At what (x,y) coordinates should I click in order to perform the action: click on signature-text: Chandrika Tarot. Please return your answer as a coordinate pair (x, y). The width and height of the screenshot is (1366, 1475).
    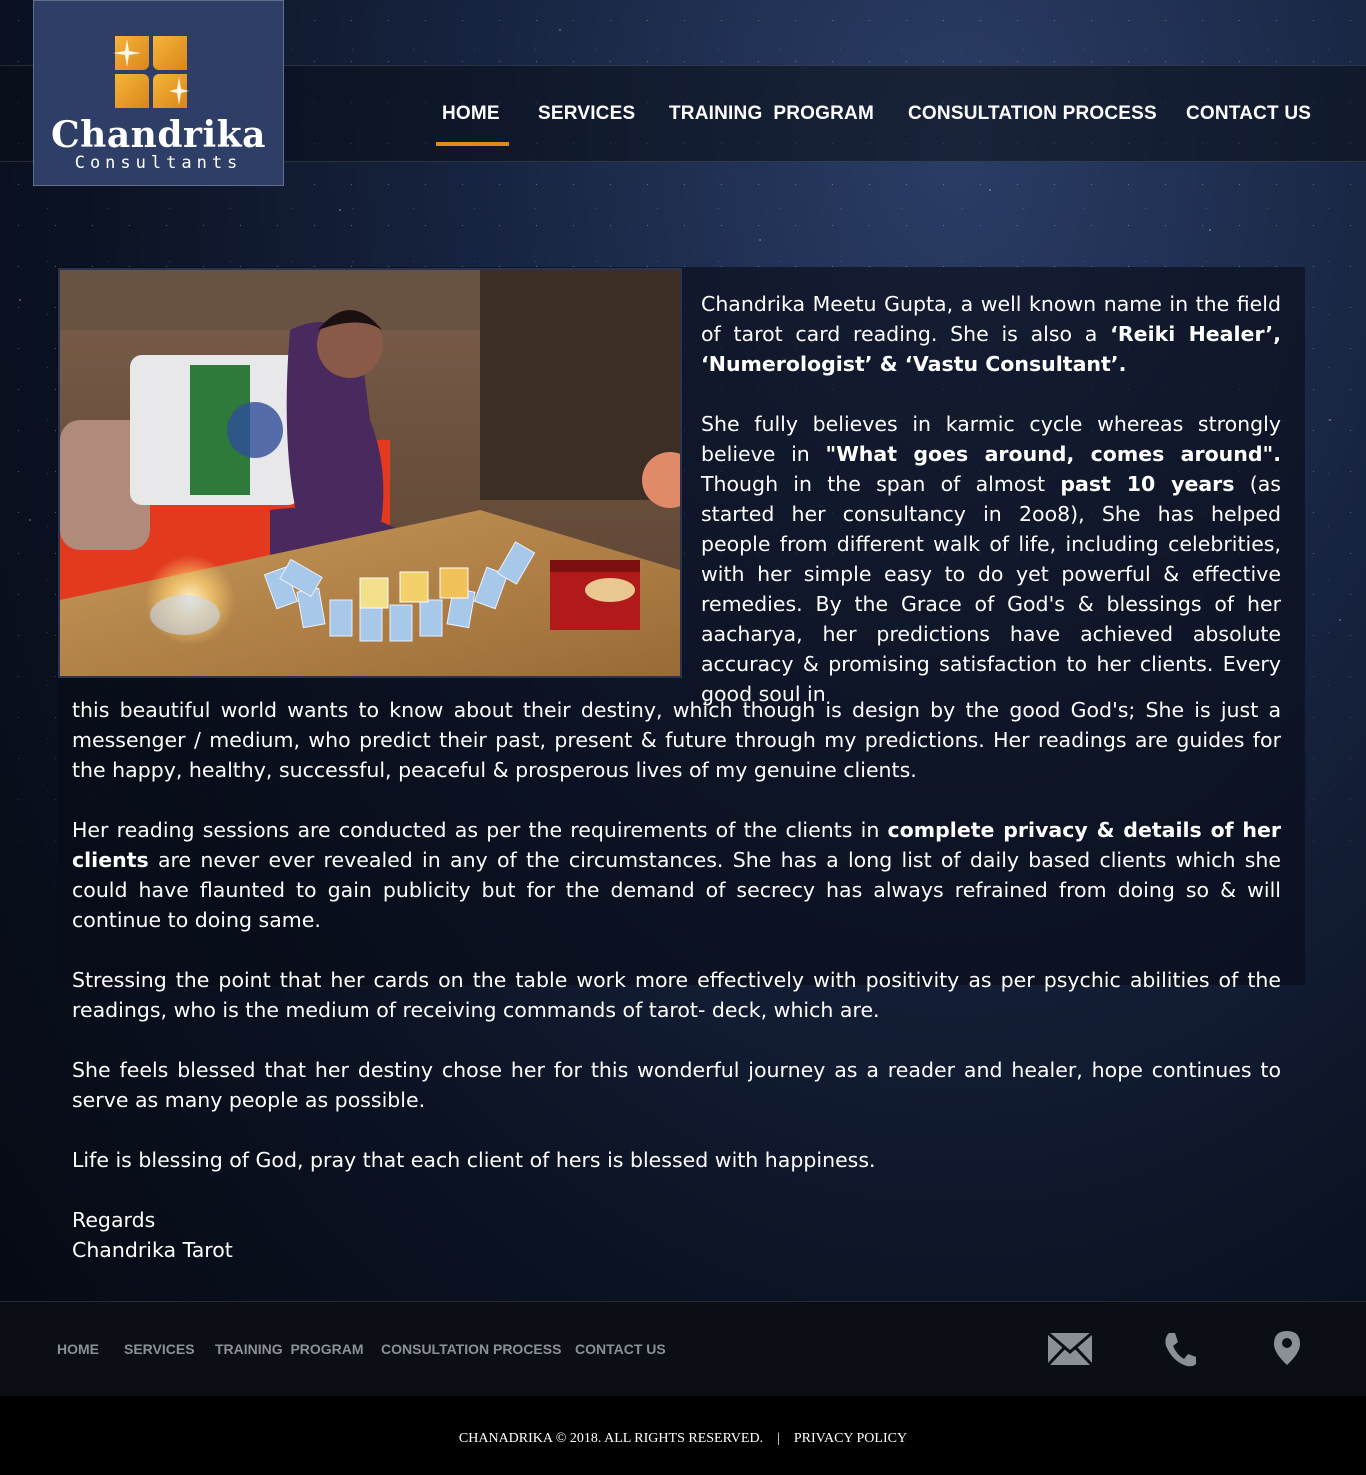
    Looking at the image, I should click on (152, 1250).